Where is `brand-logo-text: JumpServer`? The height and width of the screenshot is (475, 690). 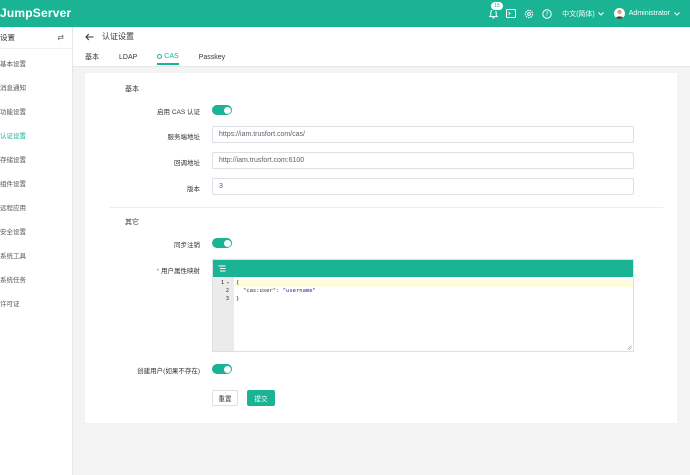 brand-logo-text: JumpServer is located at coordinates (35, 13).